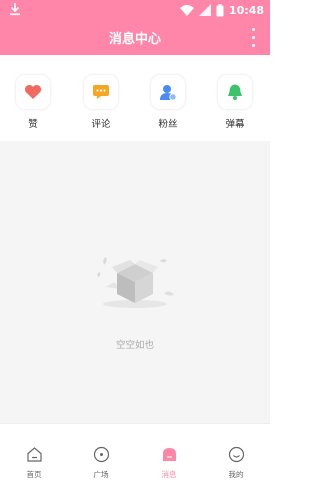 This screenshot has height=480, width=320. What do you see at coordinates (168, 92) in the screenshot?
I see `fans-icon` at bounding box center [168, 92].